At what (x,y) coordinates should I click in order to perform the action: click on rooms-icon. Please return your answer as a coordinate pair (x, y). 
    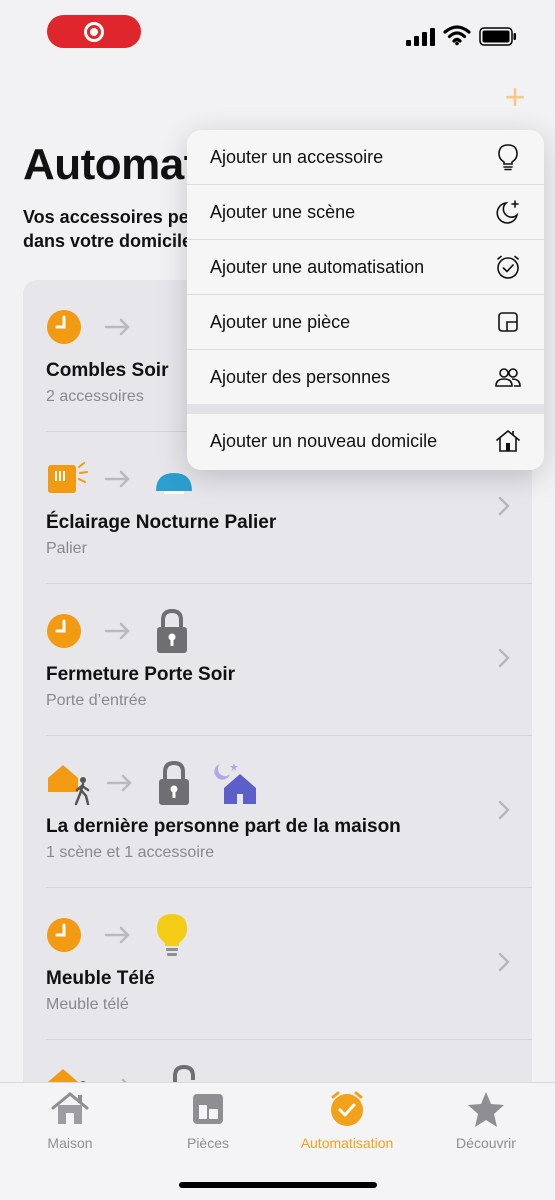
    Looking at the image, I should click on (208, 1109).